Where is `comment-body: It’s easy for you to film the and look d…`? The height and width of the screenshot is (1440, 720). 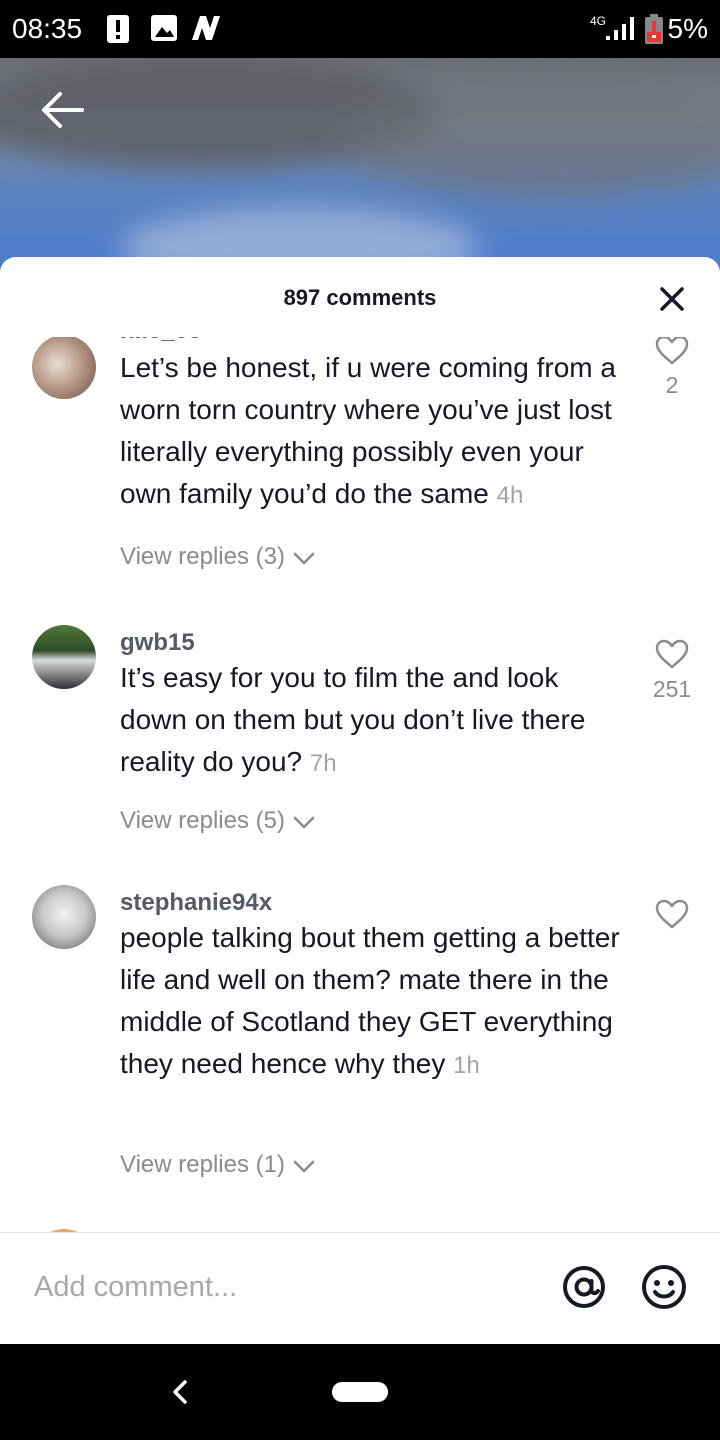 comment-body: It’s easy for you to film the and look d… is located at coordinates (353, 719).